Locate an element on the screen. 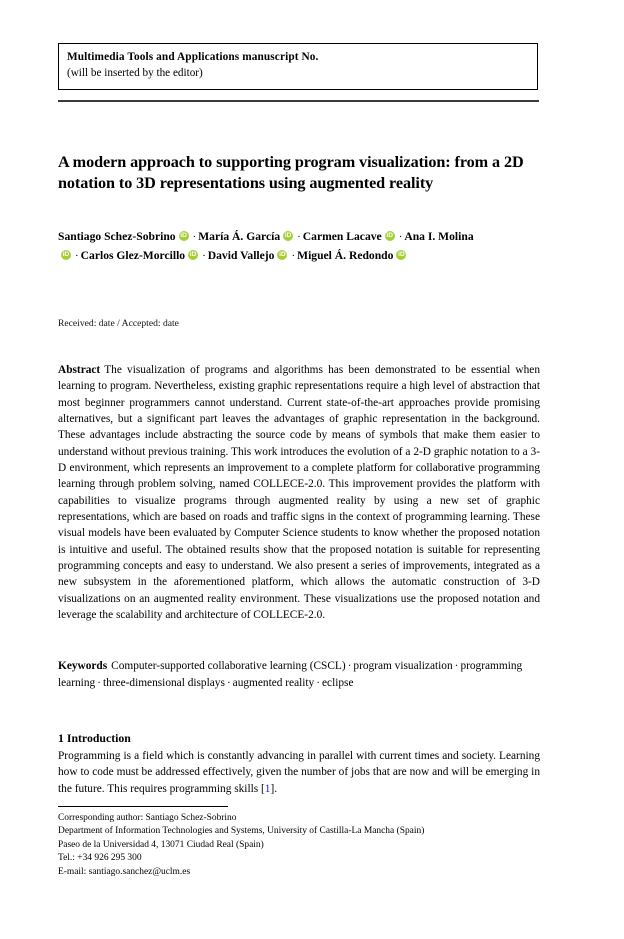 The image size is (624, 939). author-name: Carmen Lacave is located at coordinates (342, 236).